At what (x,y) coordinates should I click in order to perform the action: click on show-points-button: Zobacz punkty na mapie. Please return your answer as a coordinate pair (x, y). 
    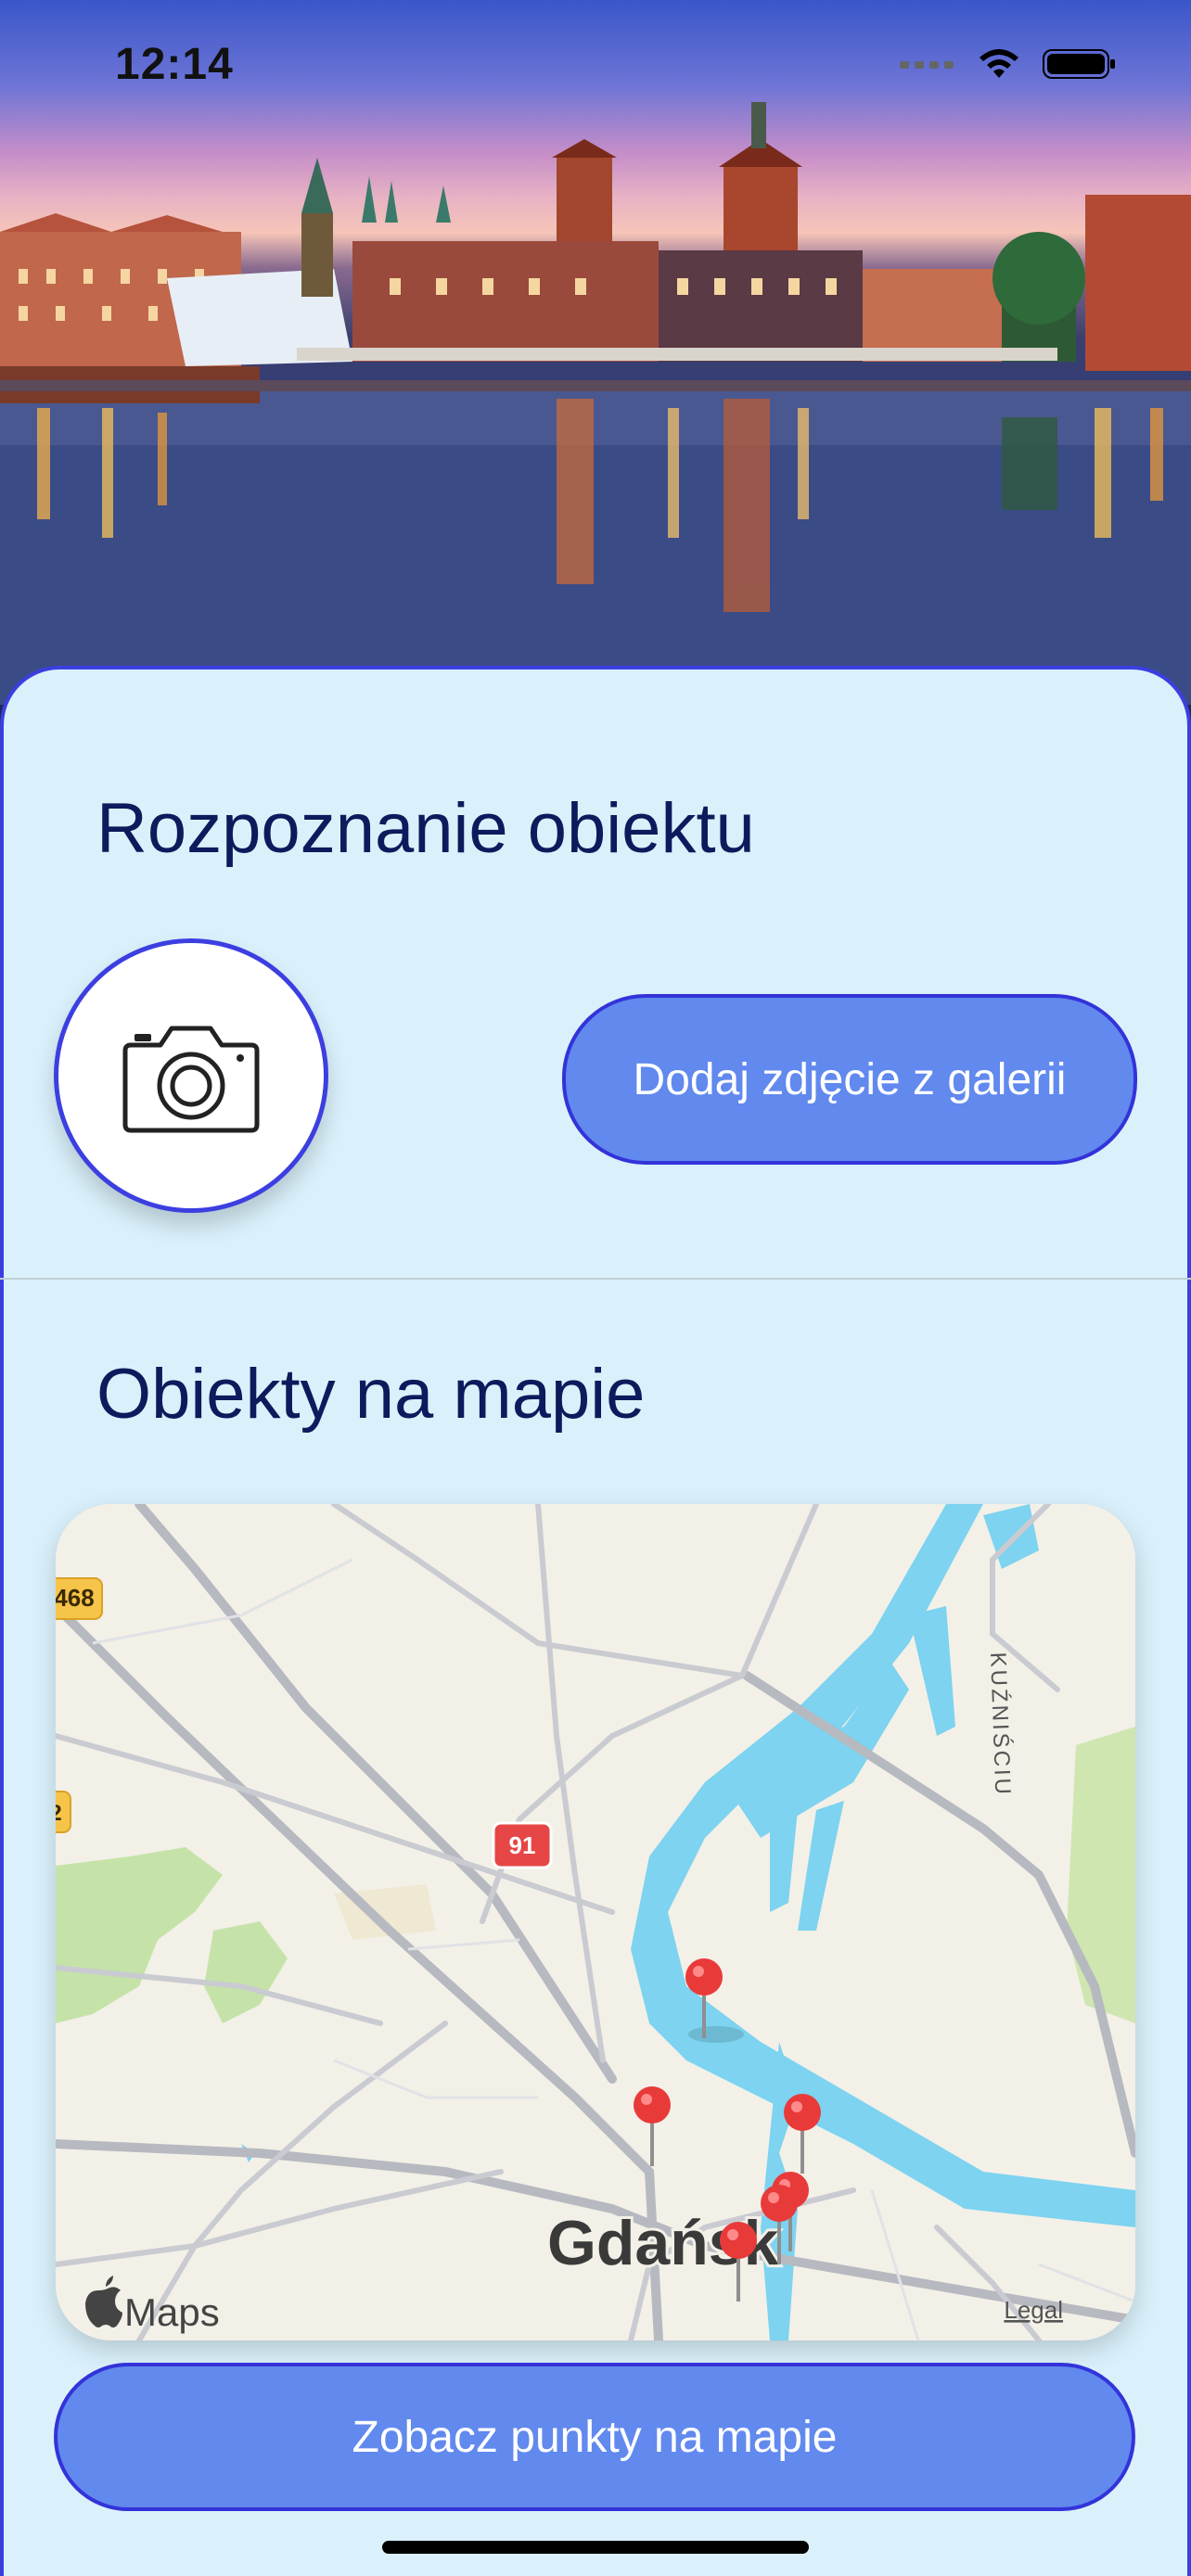
    Looking at the image, I should click on (594, 2437).